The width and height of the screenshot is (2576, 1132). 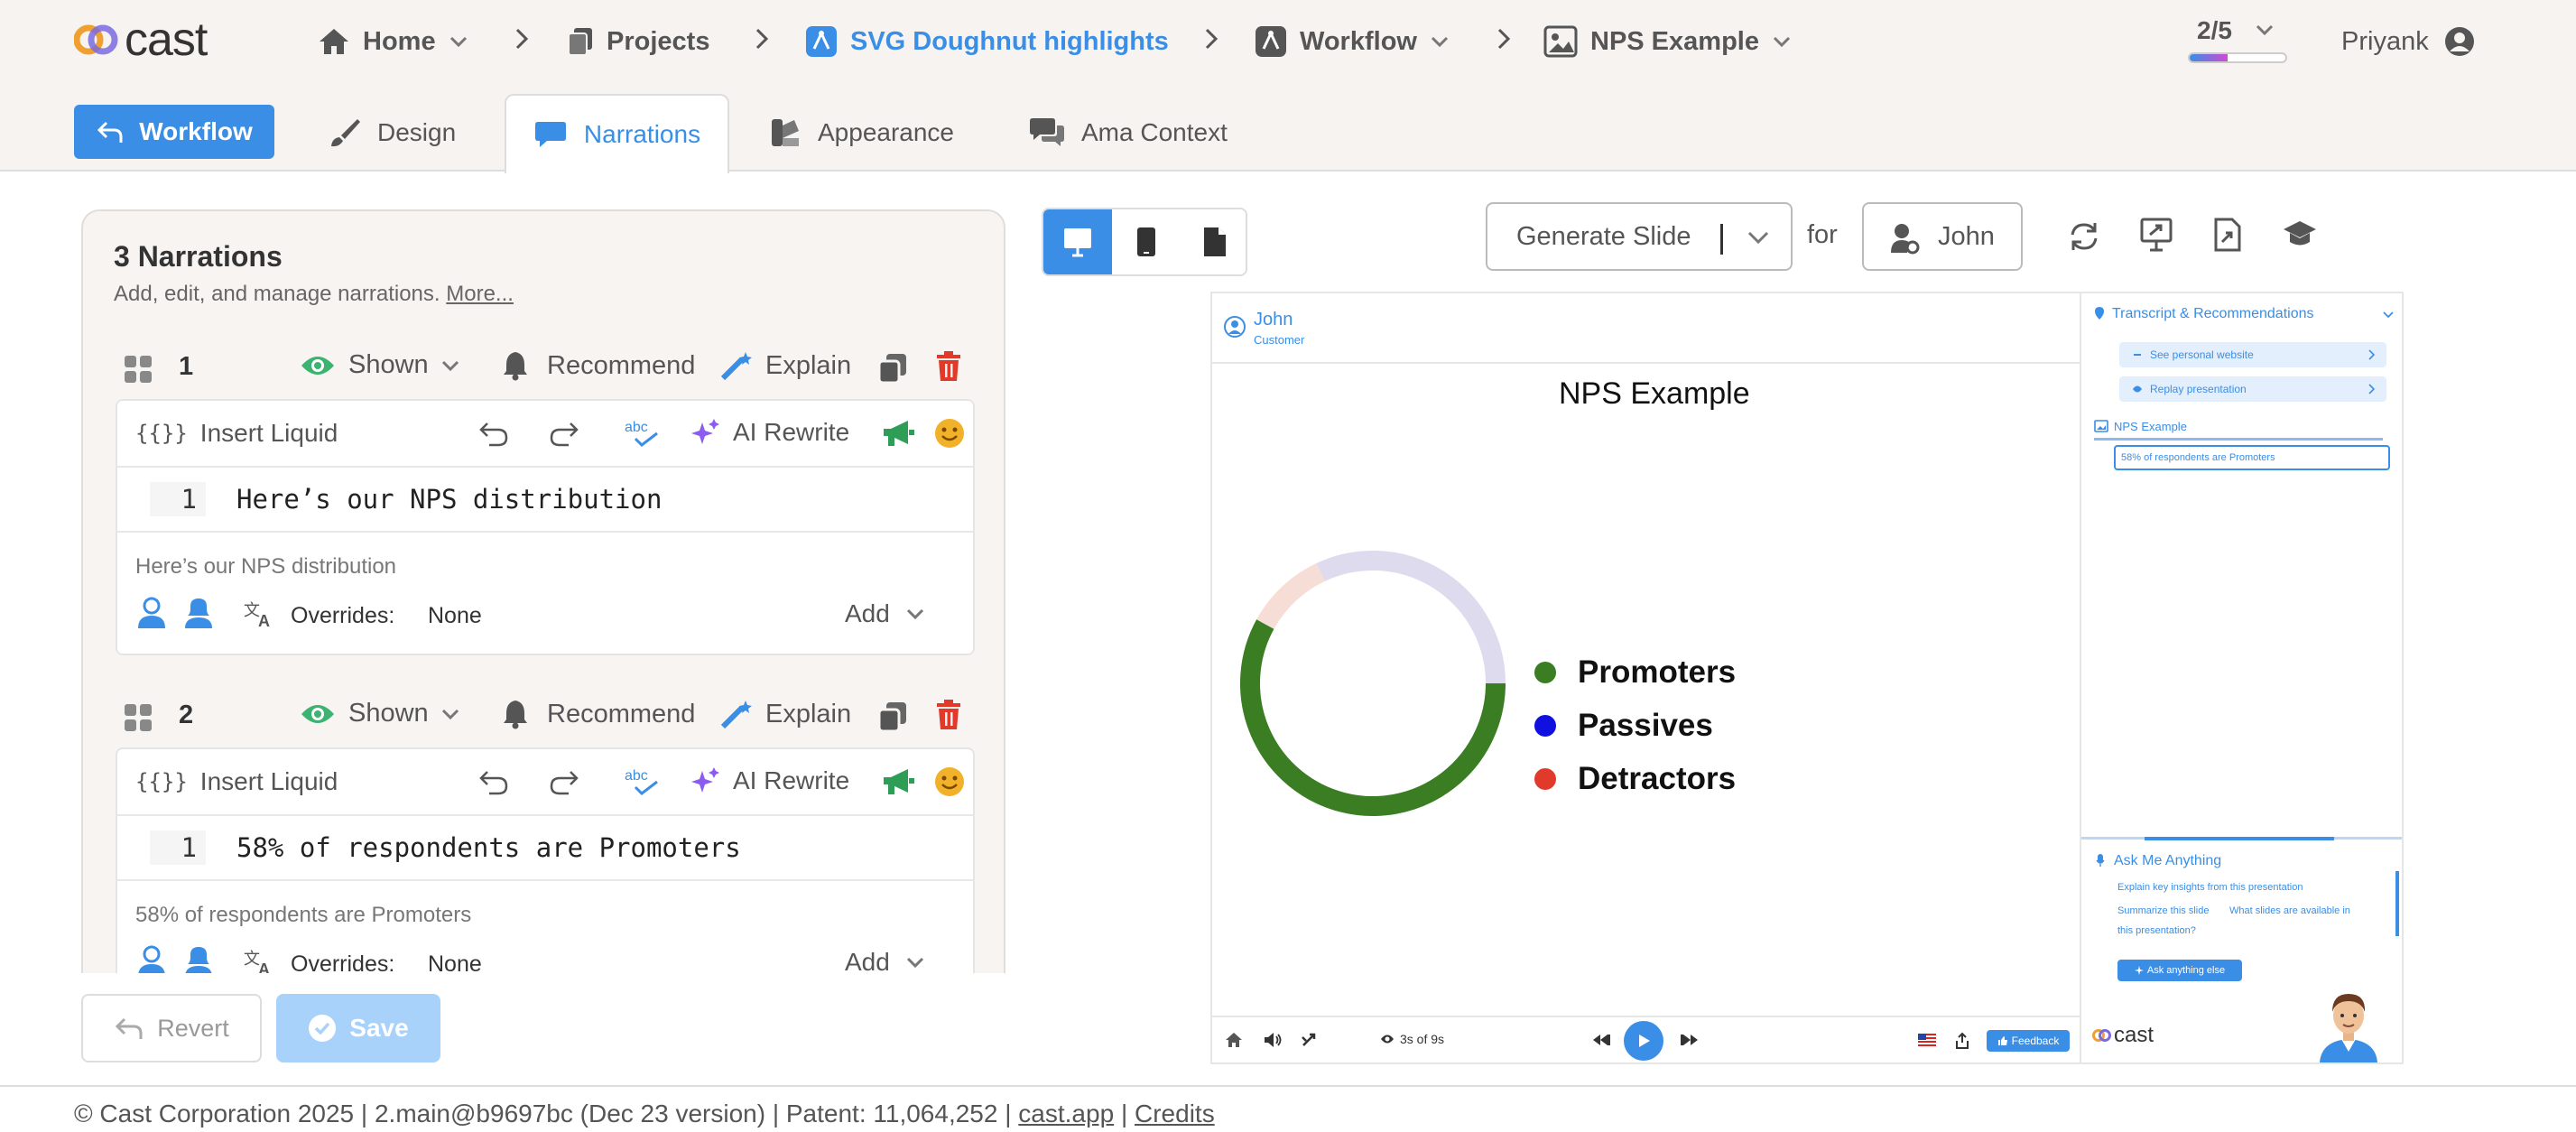 What do you see at coordinates (617, 134) in the screenshot?
I see `tab-narrations: Narrations` at bounding box center [617, 134].